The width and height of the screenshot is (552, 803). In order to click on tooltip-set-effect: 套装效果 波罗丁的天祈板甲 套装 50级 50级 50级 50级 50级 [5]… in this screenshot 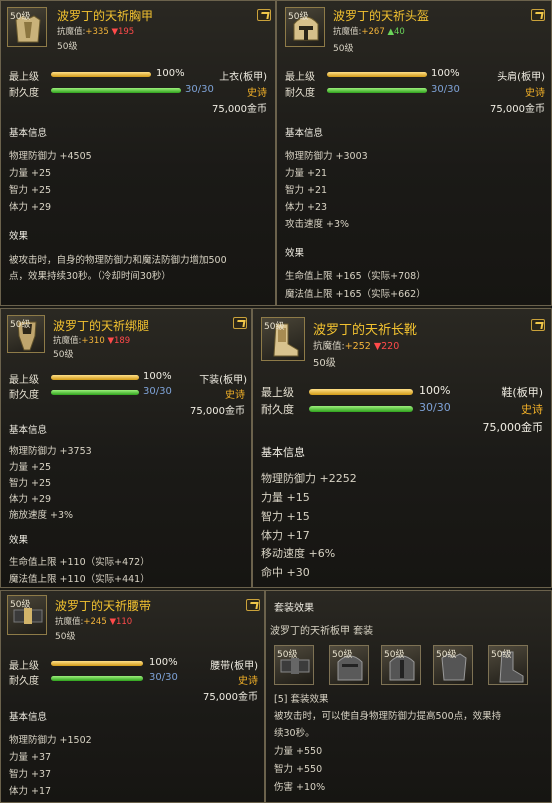, I will do `click(408, 696)`.